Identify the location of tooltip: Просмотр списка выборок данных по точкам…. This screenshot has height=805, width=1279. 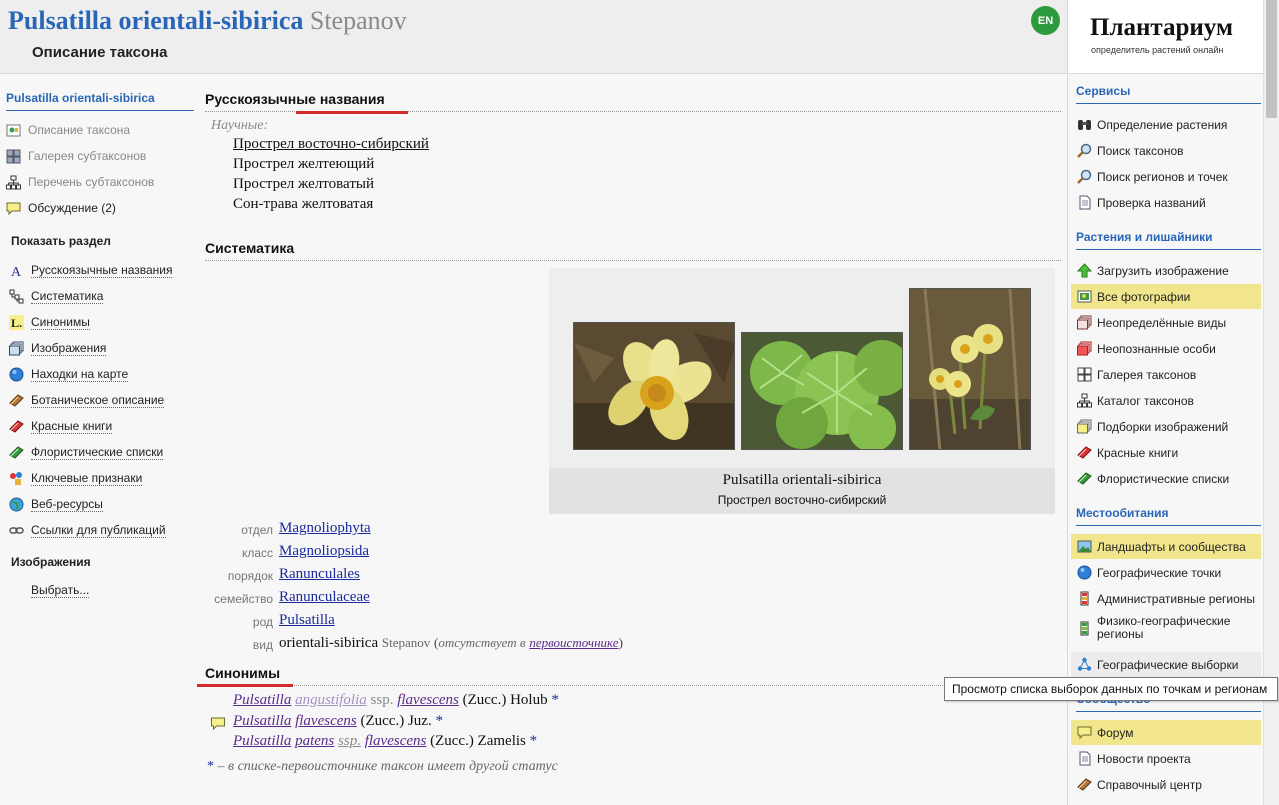
(1111, 689).